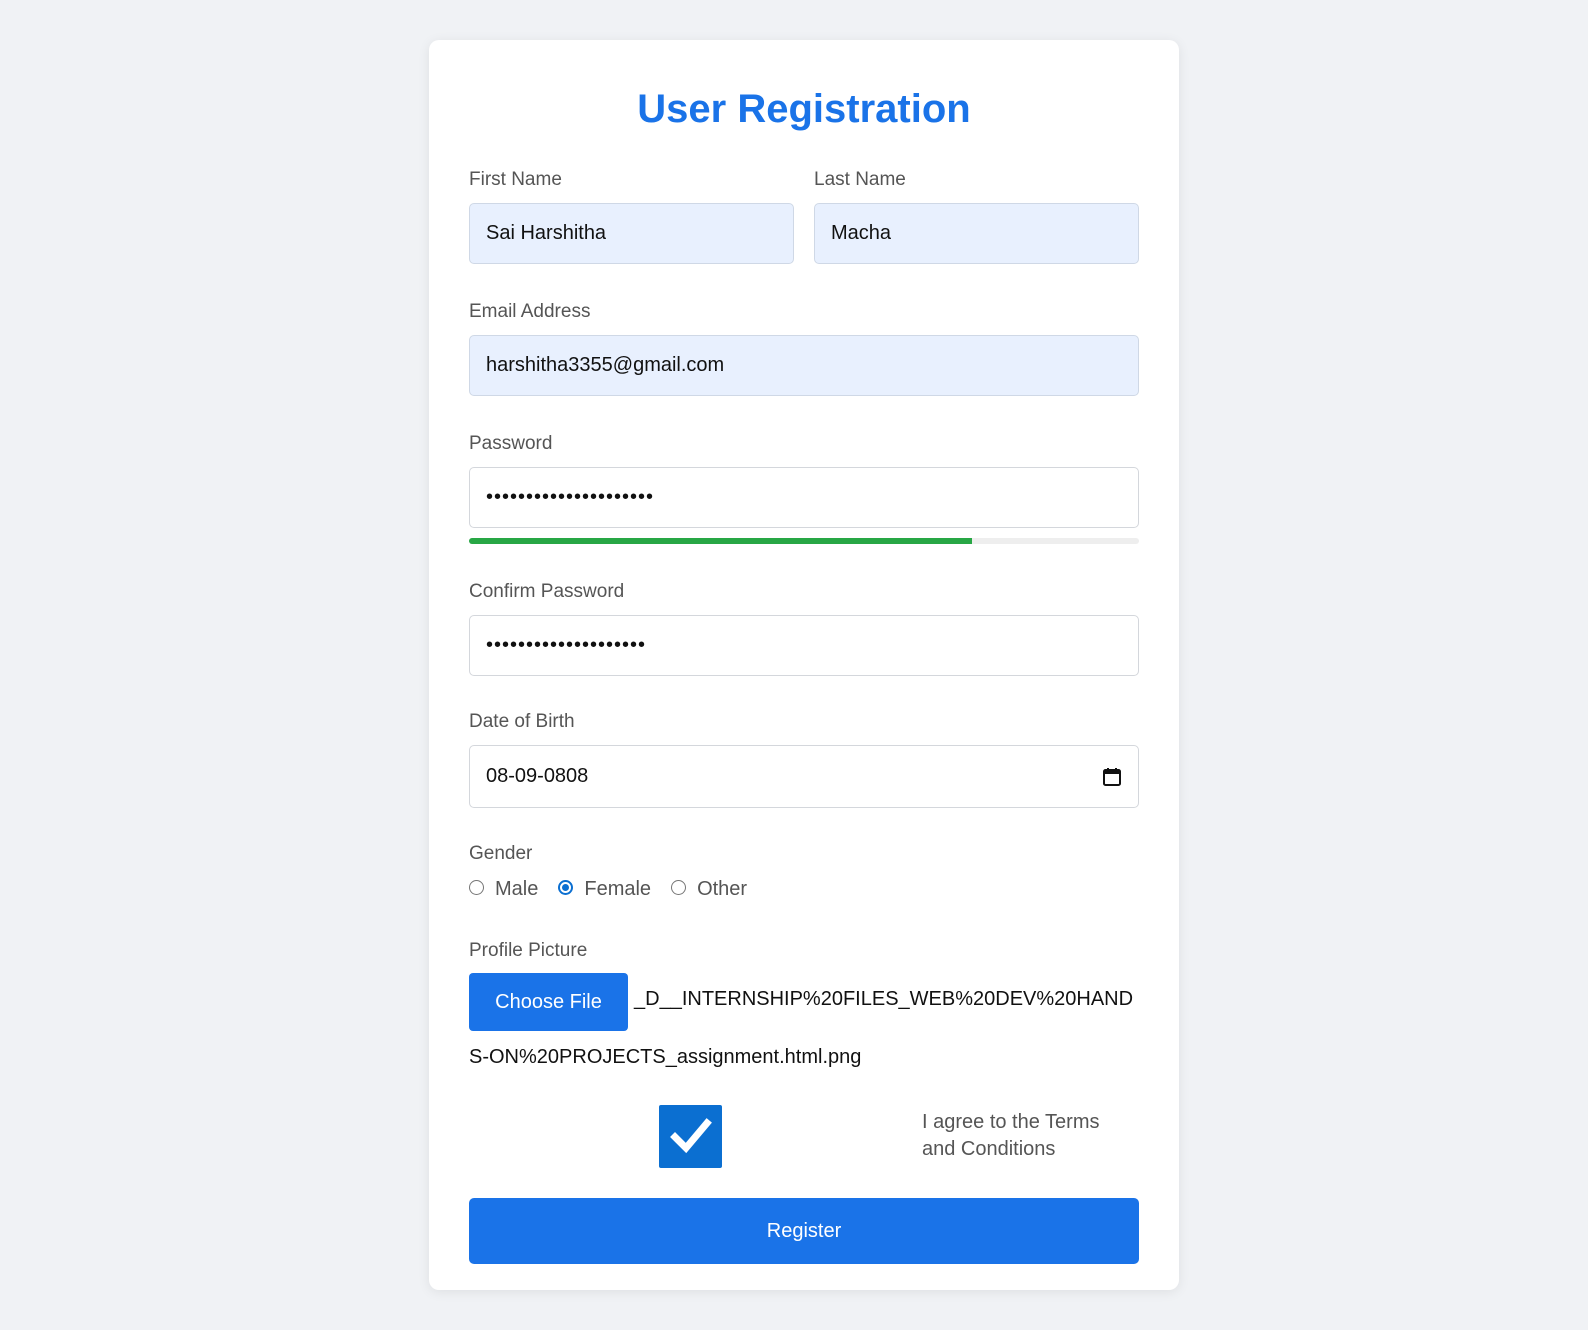 Image resolution: width=1588 pixels, height=1330 pixels. Describe the element at coordinates (804, 871) in the screenshot. I see `gender-group: Gender Male Female Other` at that location.